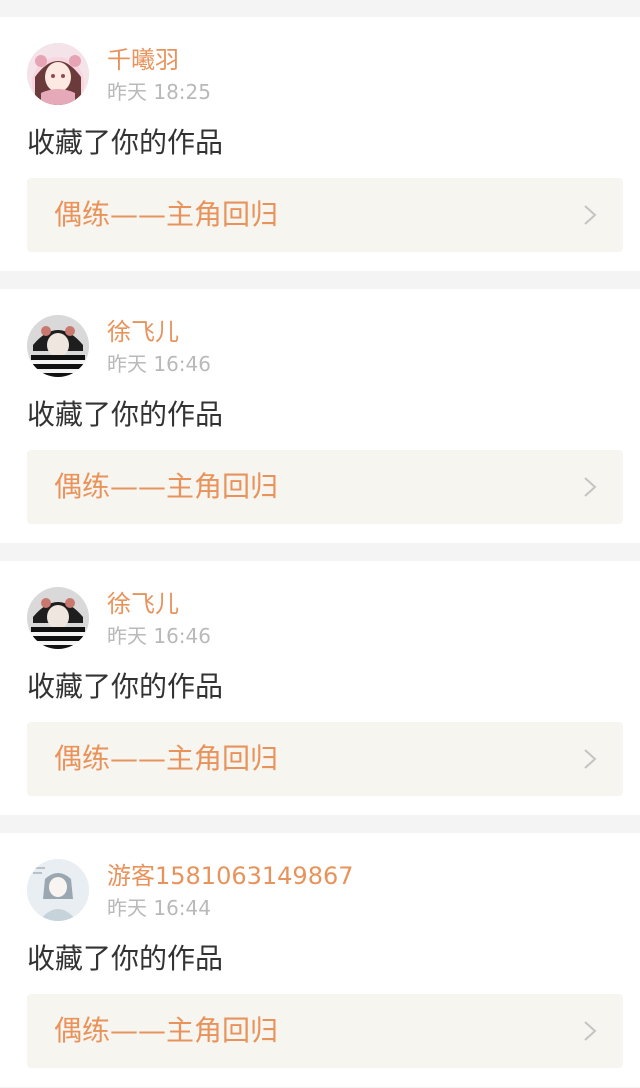 Image resolution: width=640 pixels, height=1088 pixels. What do you see at coordinates (143, 60) in the screenshot?
I see `username: 千曦羽` at bounding box center [143, 60].